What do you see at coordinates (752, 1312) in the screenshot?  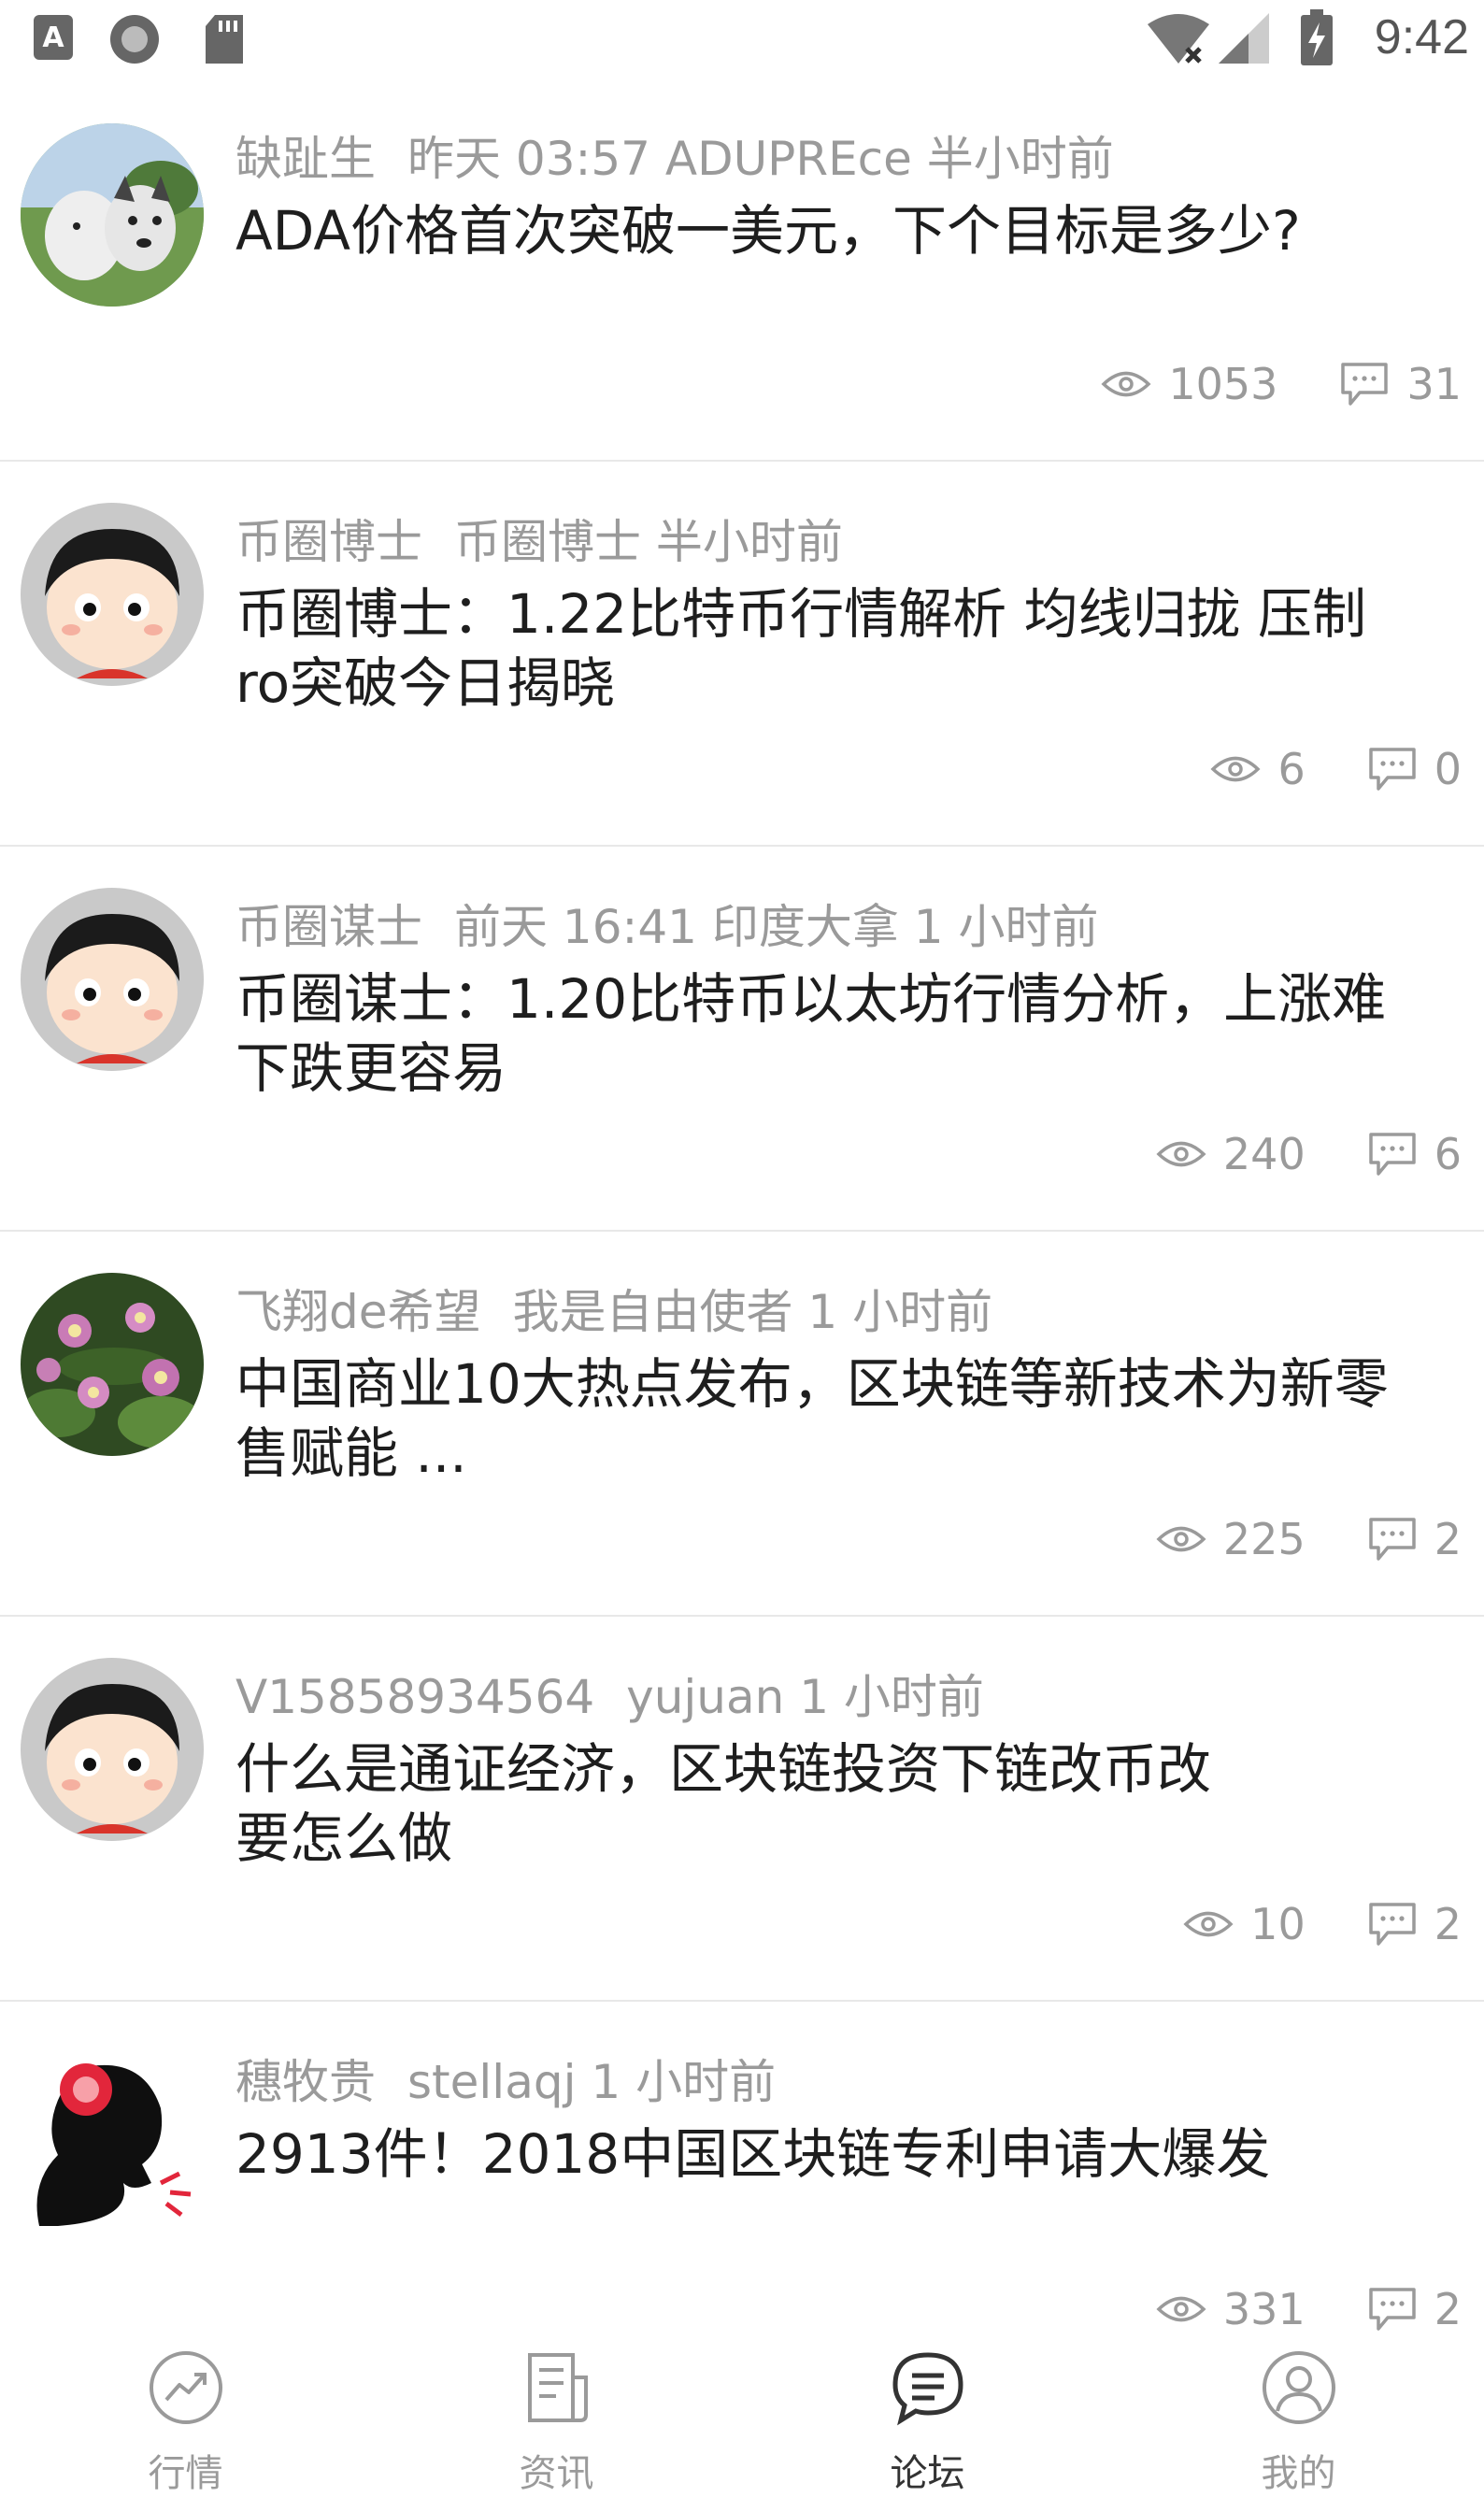 I see `post-time-info: 我是自由使者 1 小时前` at bounding box center [752, 1312].